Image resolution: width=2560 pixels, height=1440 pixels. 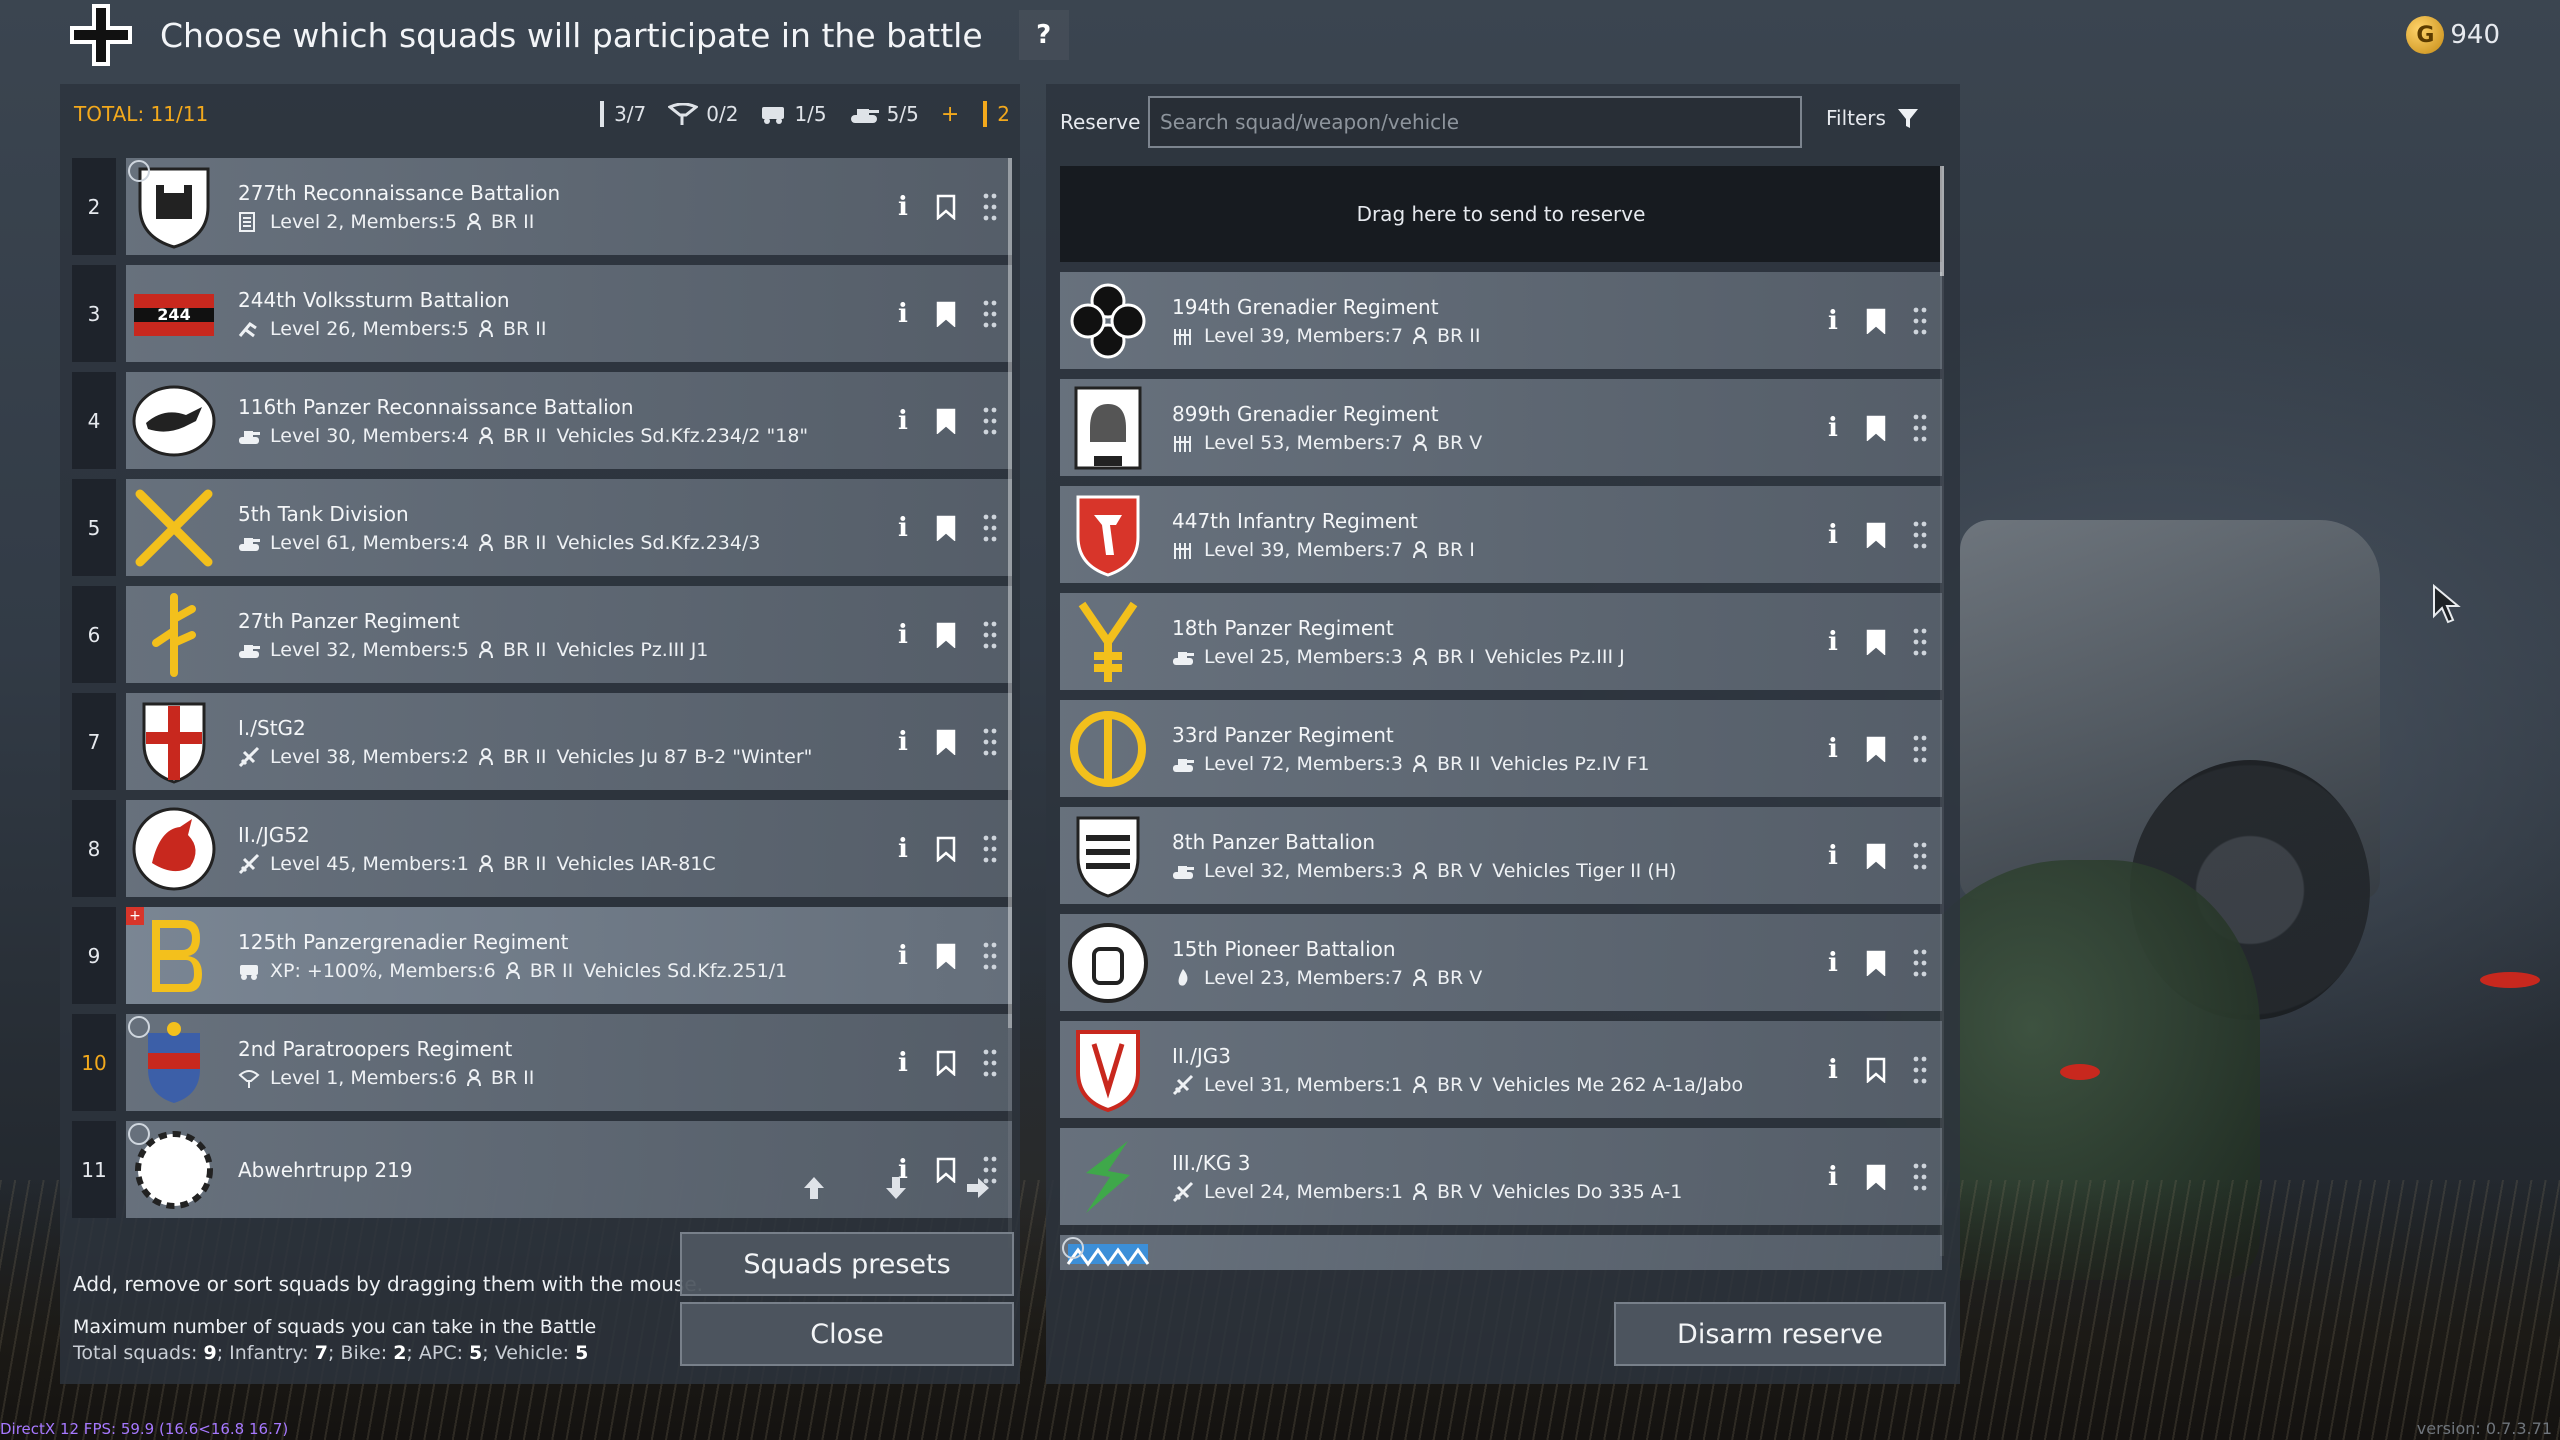 I want to click on filters-button: Filters, so click(x=1873, y=118).